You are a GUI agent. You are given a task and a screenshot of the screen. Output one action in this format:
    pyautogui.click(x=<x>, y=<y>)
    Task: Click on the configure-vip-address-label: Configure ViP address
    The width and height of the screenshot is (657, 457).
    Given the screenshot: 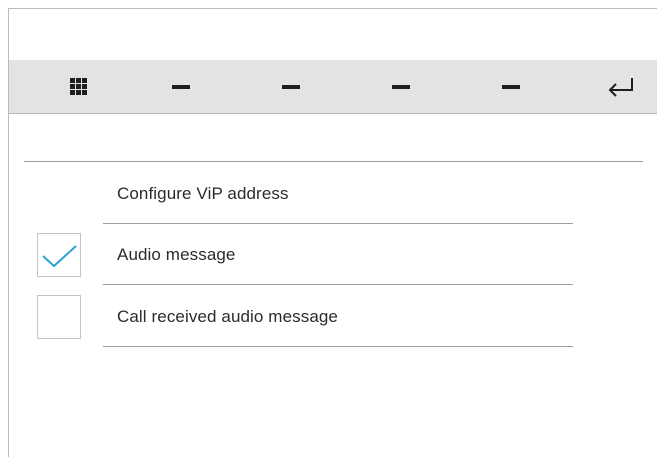 What is the action you would take?
    pyautogui.click(x=203, y=193)
    